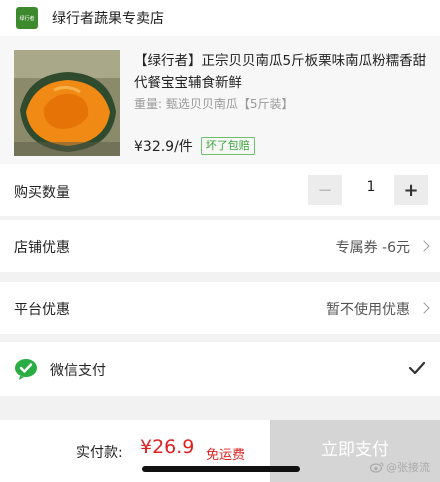 The width and height of the screenshot is (440, 482). What do you see at coordinates (220, 308) in the screenshot?
I see `platform-discount-row: 平台优惠 暂不使用优惠` at bounding box center [220, 308].